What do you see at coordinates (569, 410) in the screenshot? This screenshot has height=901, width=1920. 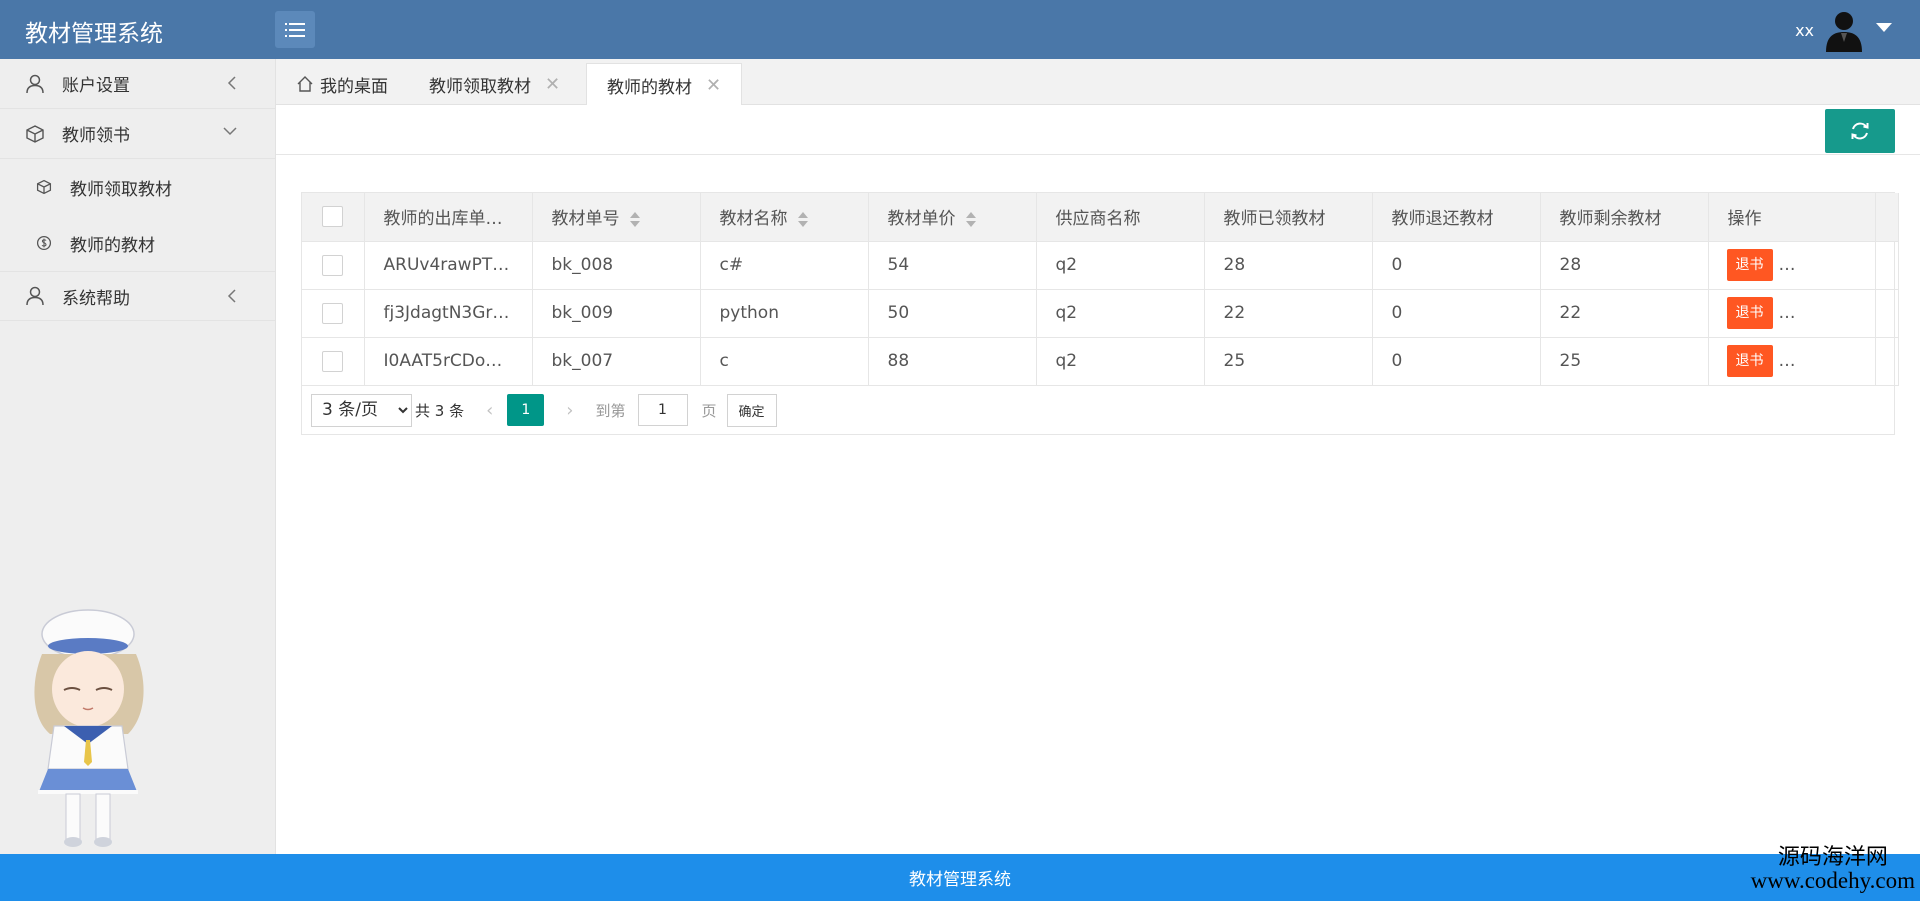 I see `chevron-right-icon: ›` at bounding box center [569, 410].